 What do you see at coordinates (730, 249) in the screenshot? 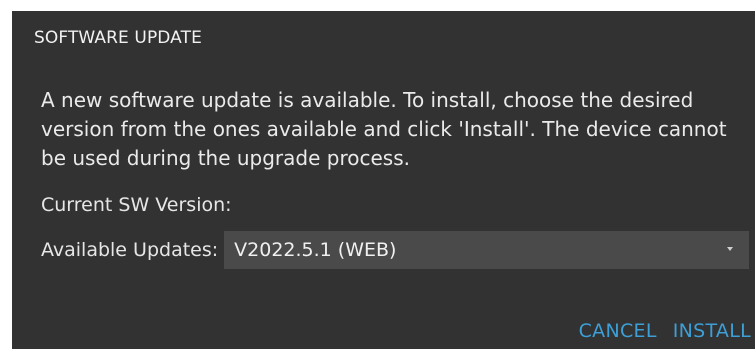
I see `chevron-down-icon` at bounding box center [730, 249].